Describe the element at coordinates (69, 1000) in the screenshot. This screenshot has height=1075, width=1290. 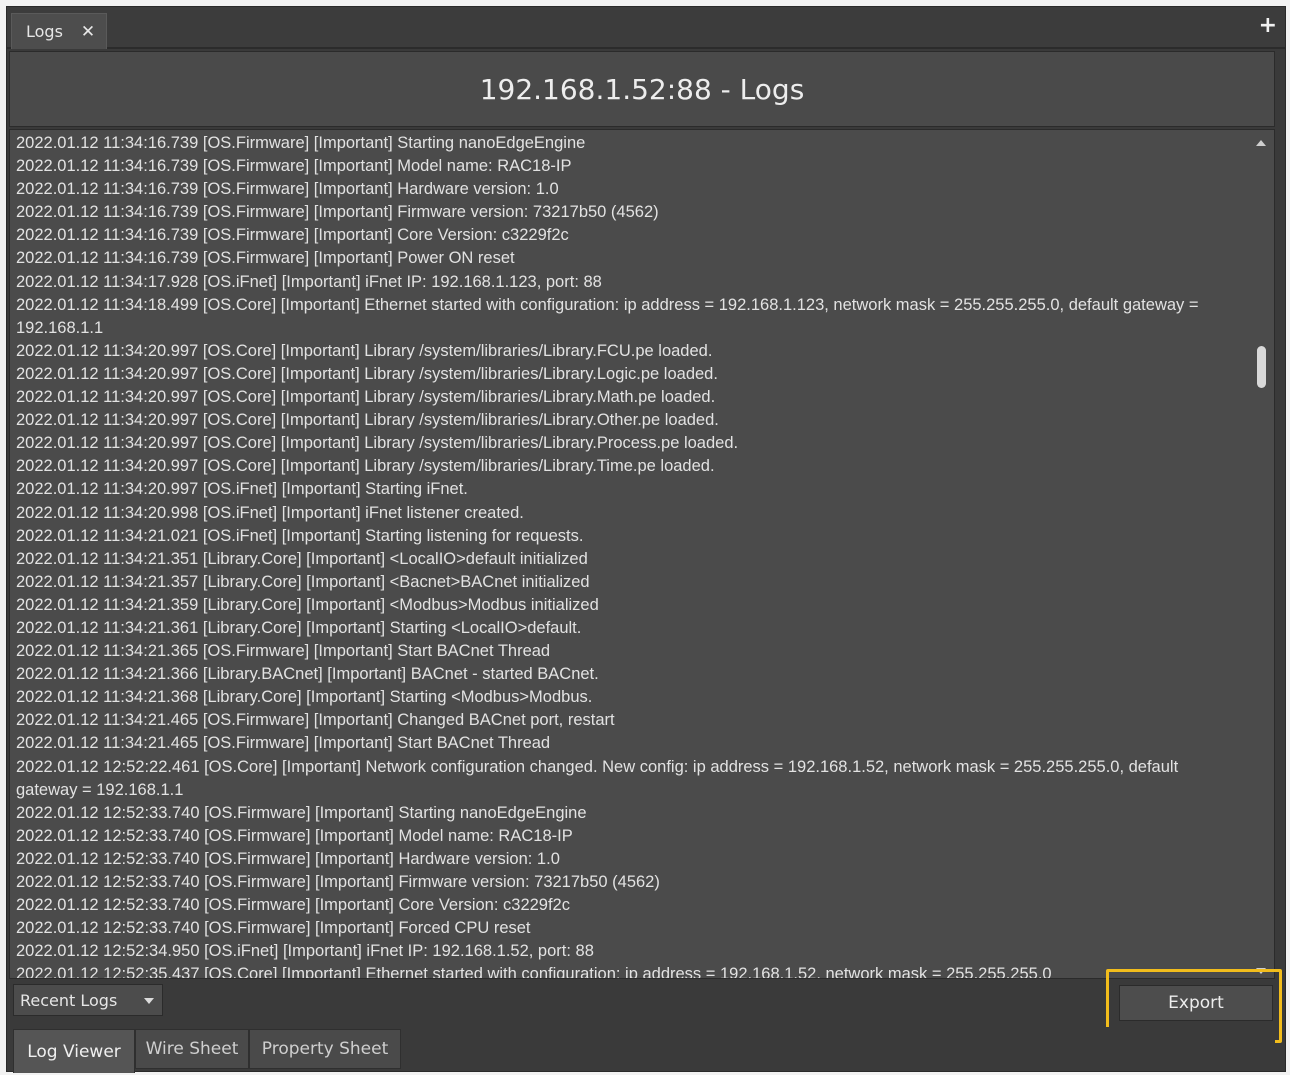
I see `log-filter-value: Recent Logs` at that location.